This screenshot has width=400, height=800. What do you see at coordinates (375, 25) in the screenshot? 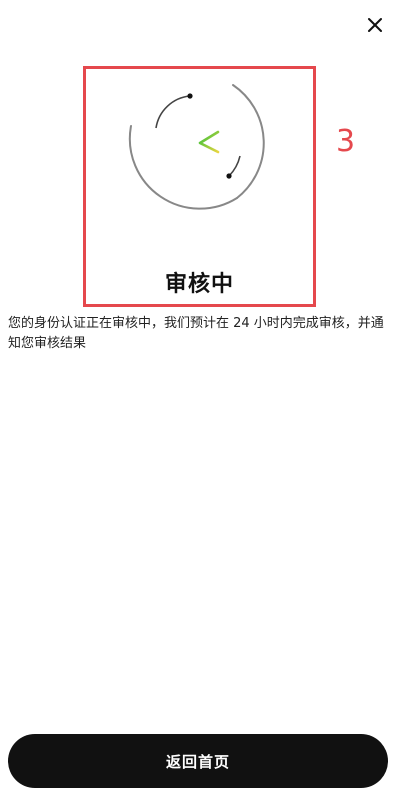
I see `close-icon` at bounding box center [375, 25].